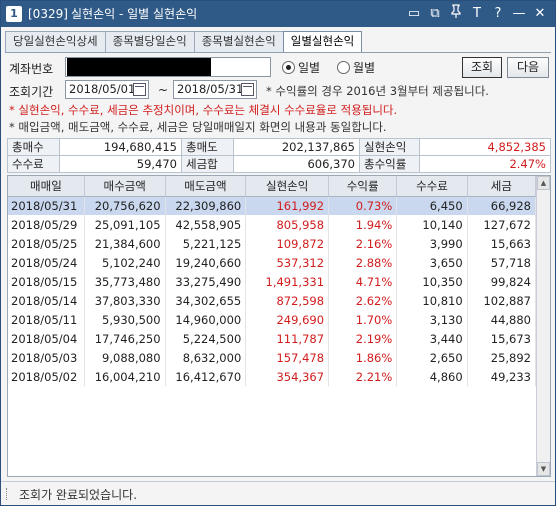 The image size is (556, 506). What do you see at coordinates (287, 281) in the screenshot?
I see `cell-realized-pl: 1,491,331` at bounding box center [287, 281].